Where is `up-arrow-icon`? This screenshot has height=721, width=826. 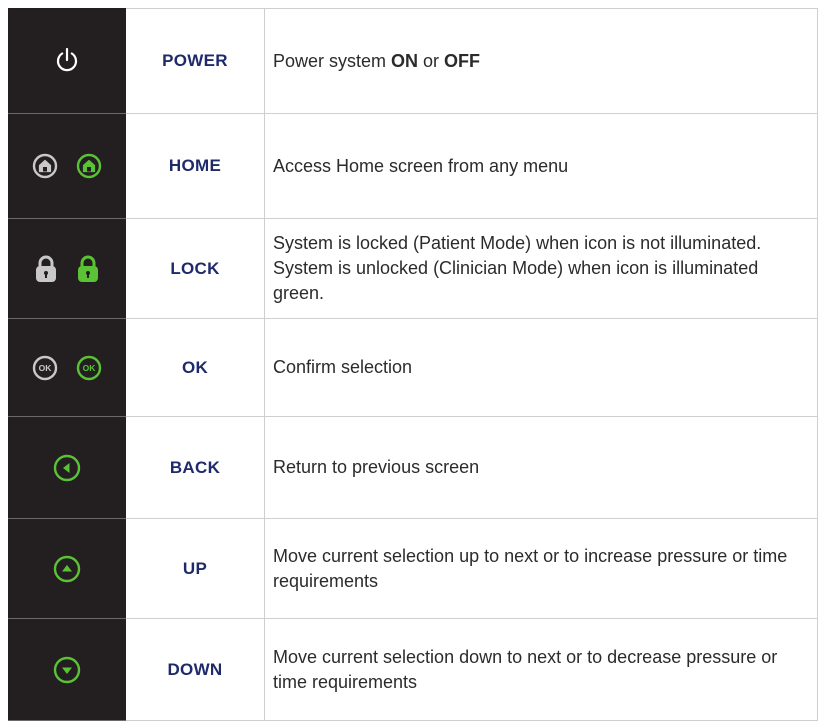
up-arrow-icon is located at coordinates (67, 568).